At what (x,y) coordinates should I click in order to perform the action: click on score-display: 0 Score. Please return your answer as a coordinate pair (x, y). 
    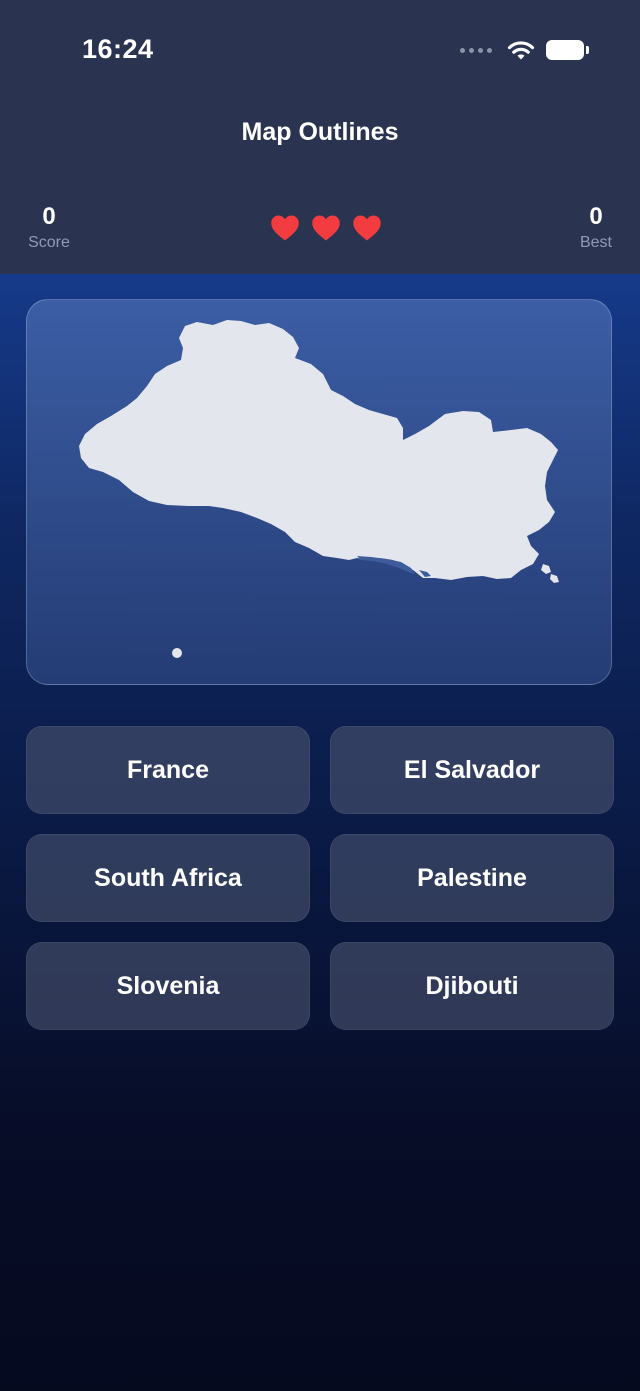
    Looking at the image, I should click on (49, 227).